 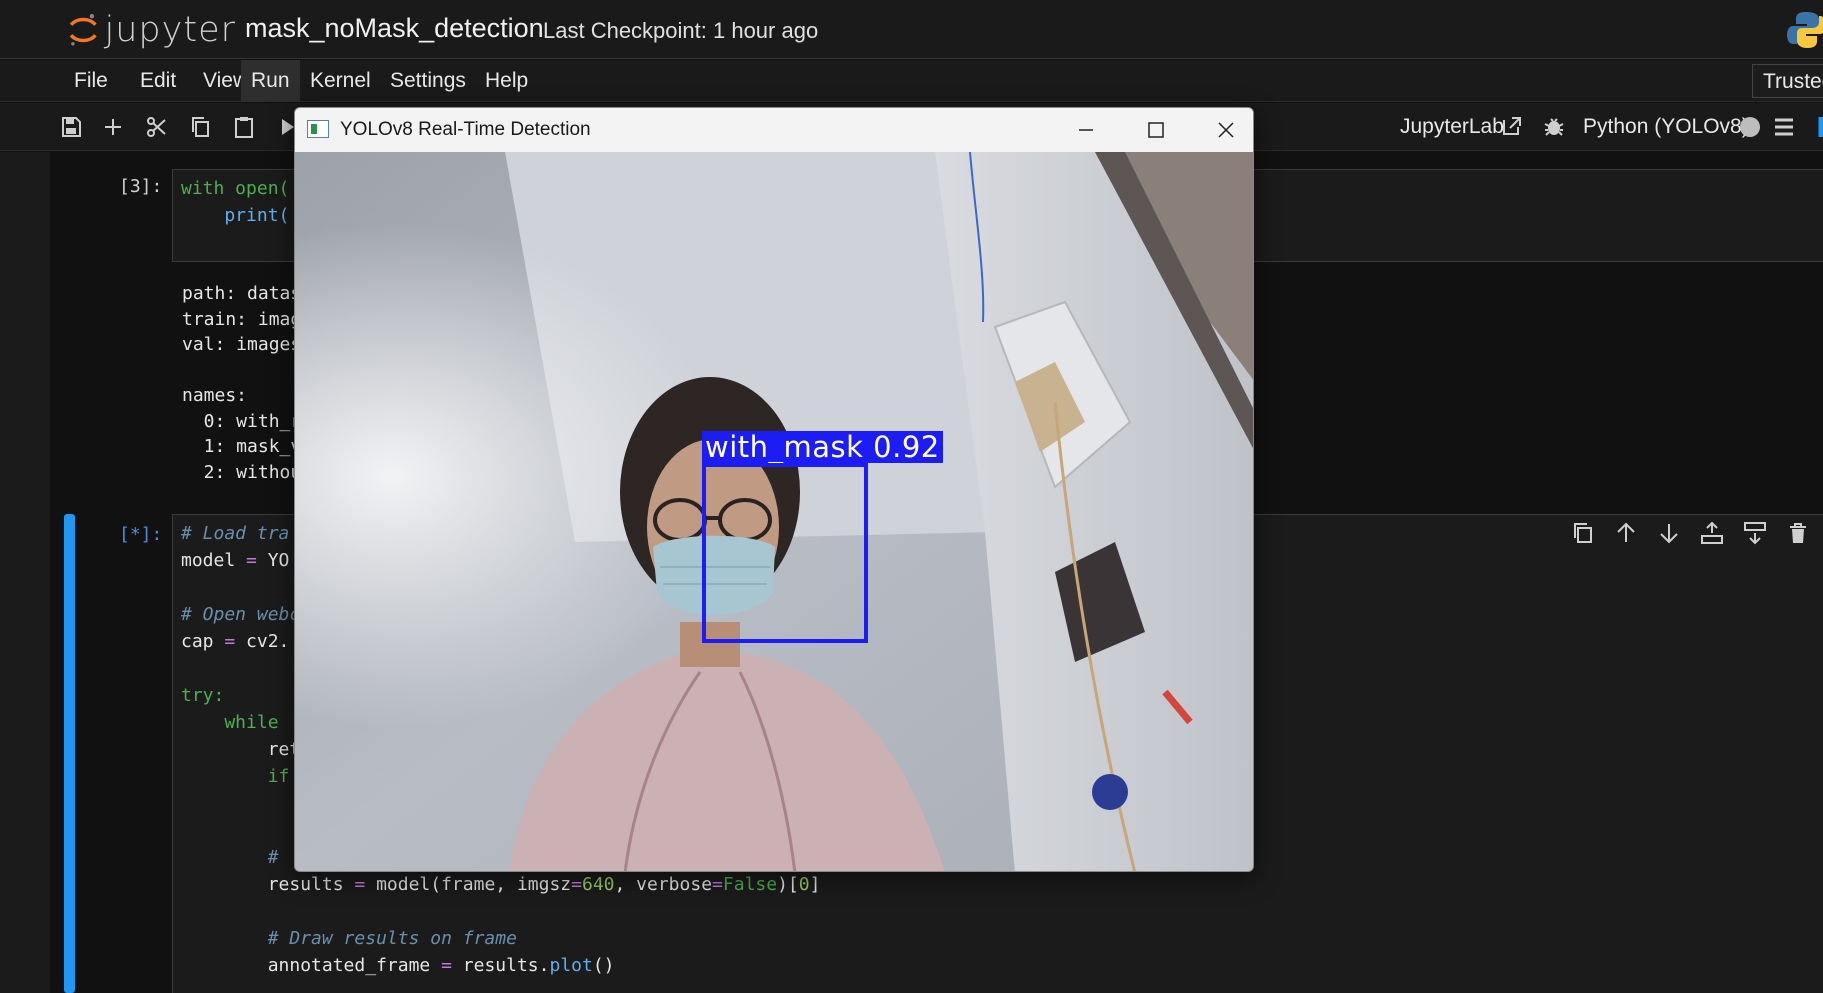 What do you see at coordinates (242, 421) in the screenshot?
I see `output-line: 0: with_r` at bounding box center [242, 421].